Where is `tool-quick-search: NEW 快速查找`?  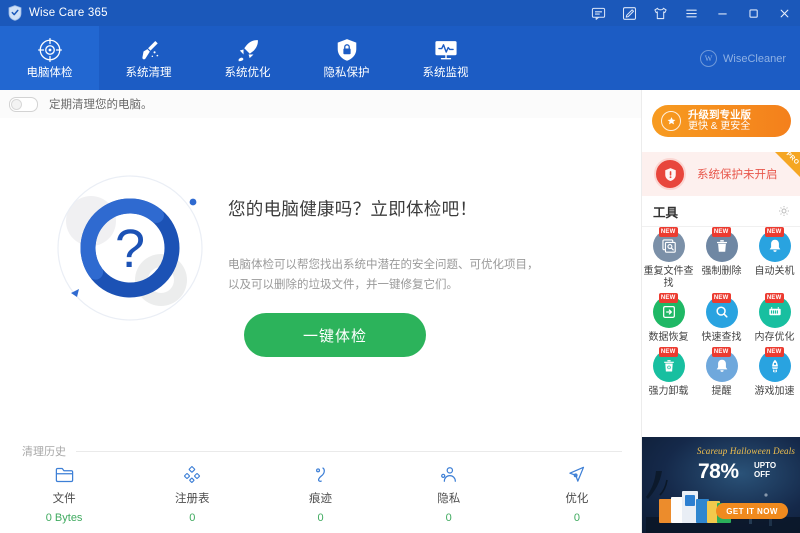
tool-quick-search: NEW 快速查找 is located at coordinates (721, 318).